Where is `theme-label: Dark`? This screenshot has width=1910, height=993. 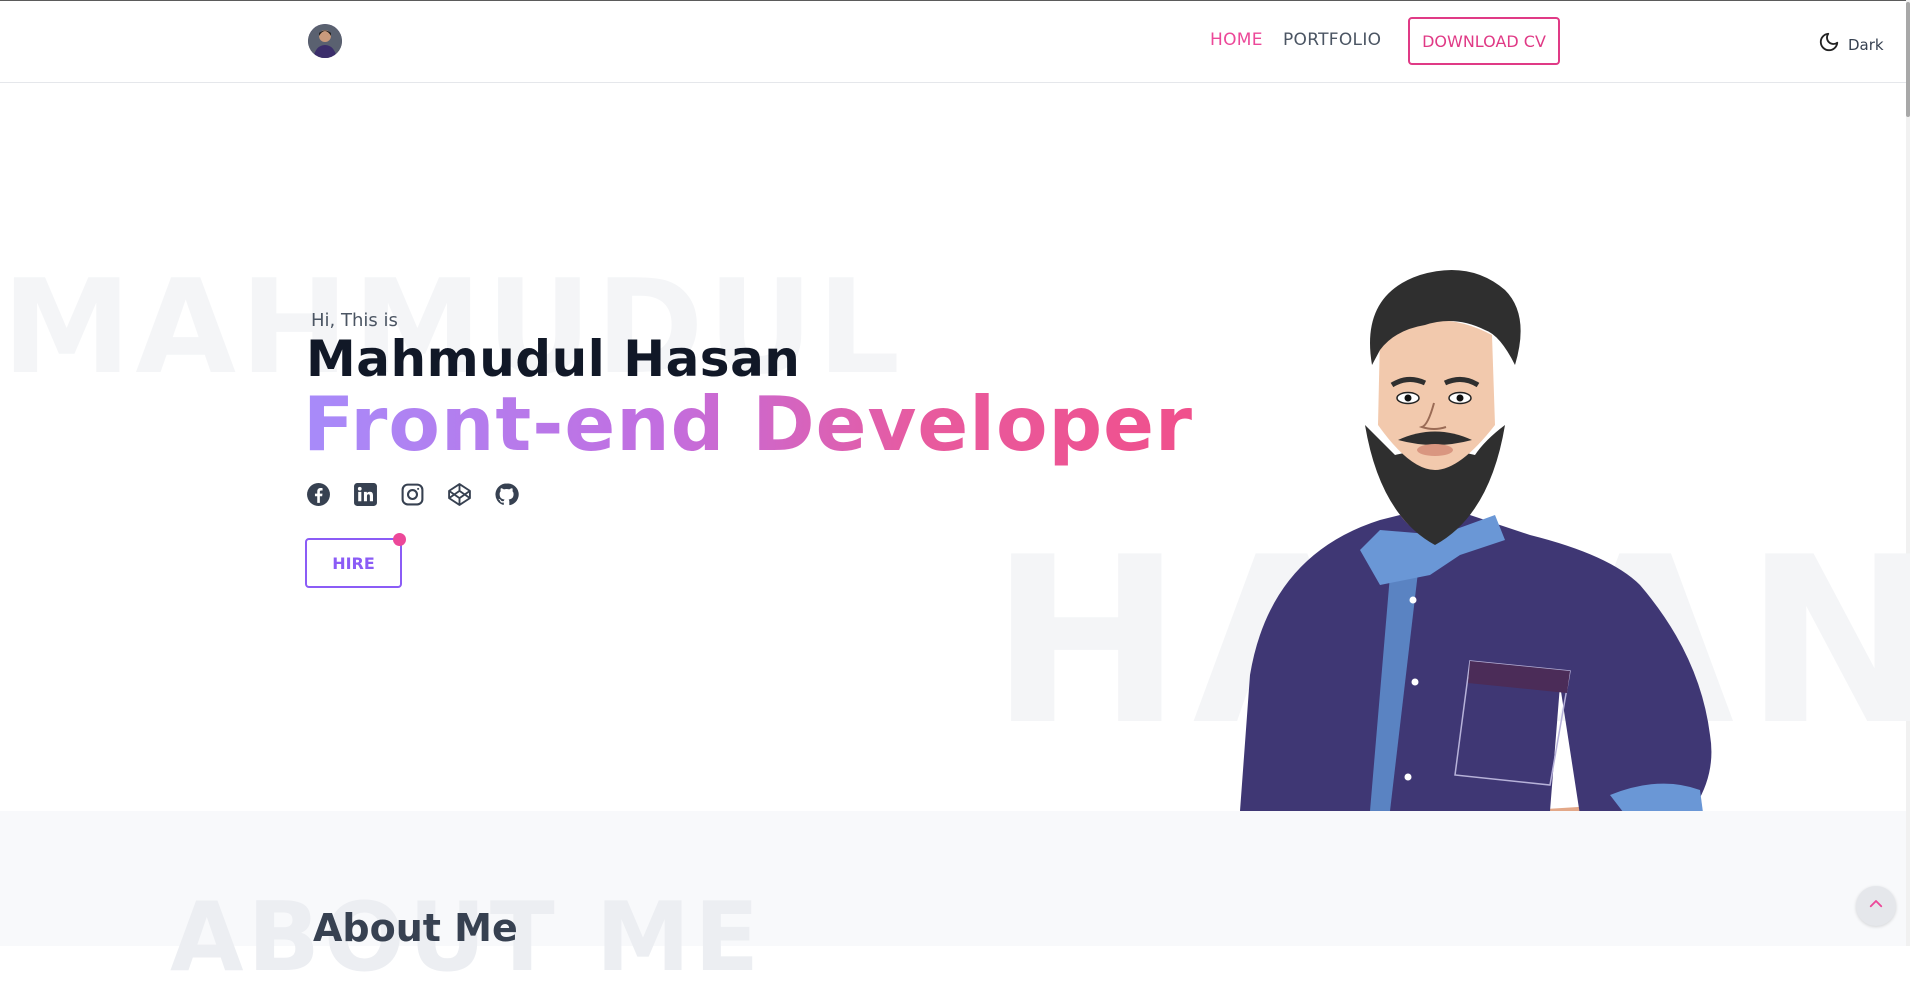 theme-label: Dark is located at coordinates (1866, 44).